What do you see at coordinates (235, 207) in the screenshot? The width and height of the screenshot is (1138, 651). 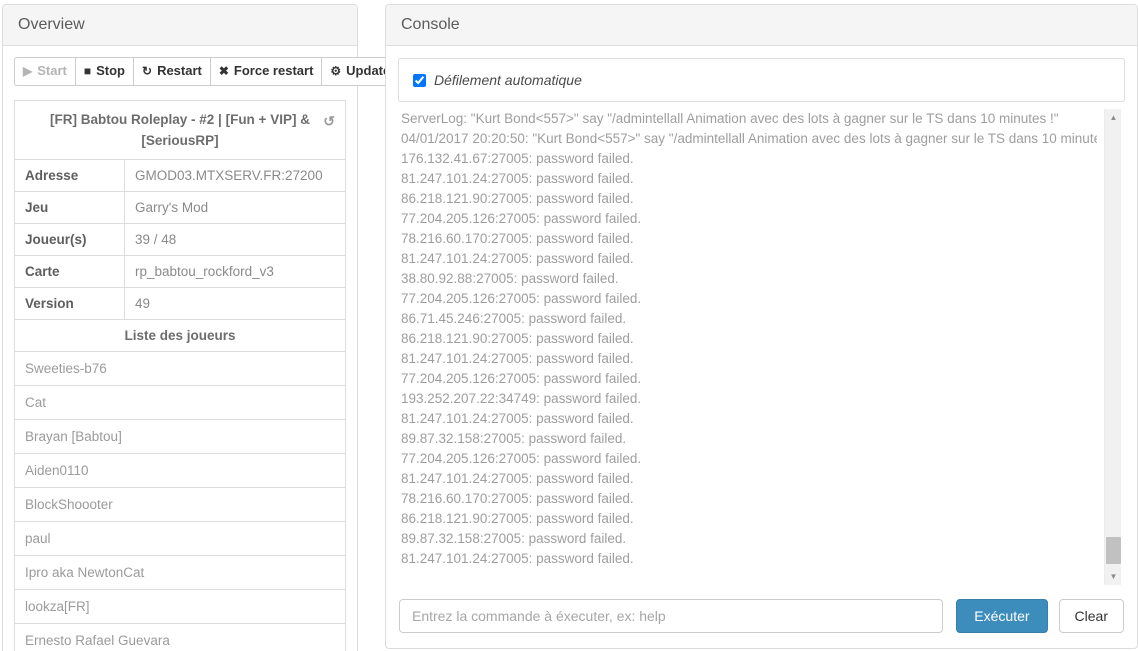 I see `info-value: Garry's Mod` at bounding box center [235, 207].